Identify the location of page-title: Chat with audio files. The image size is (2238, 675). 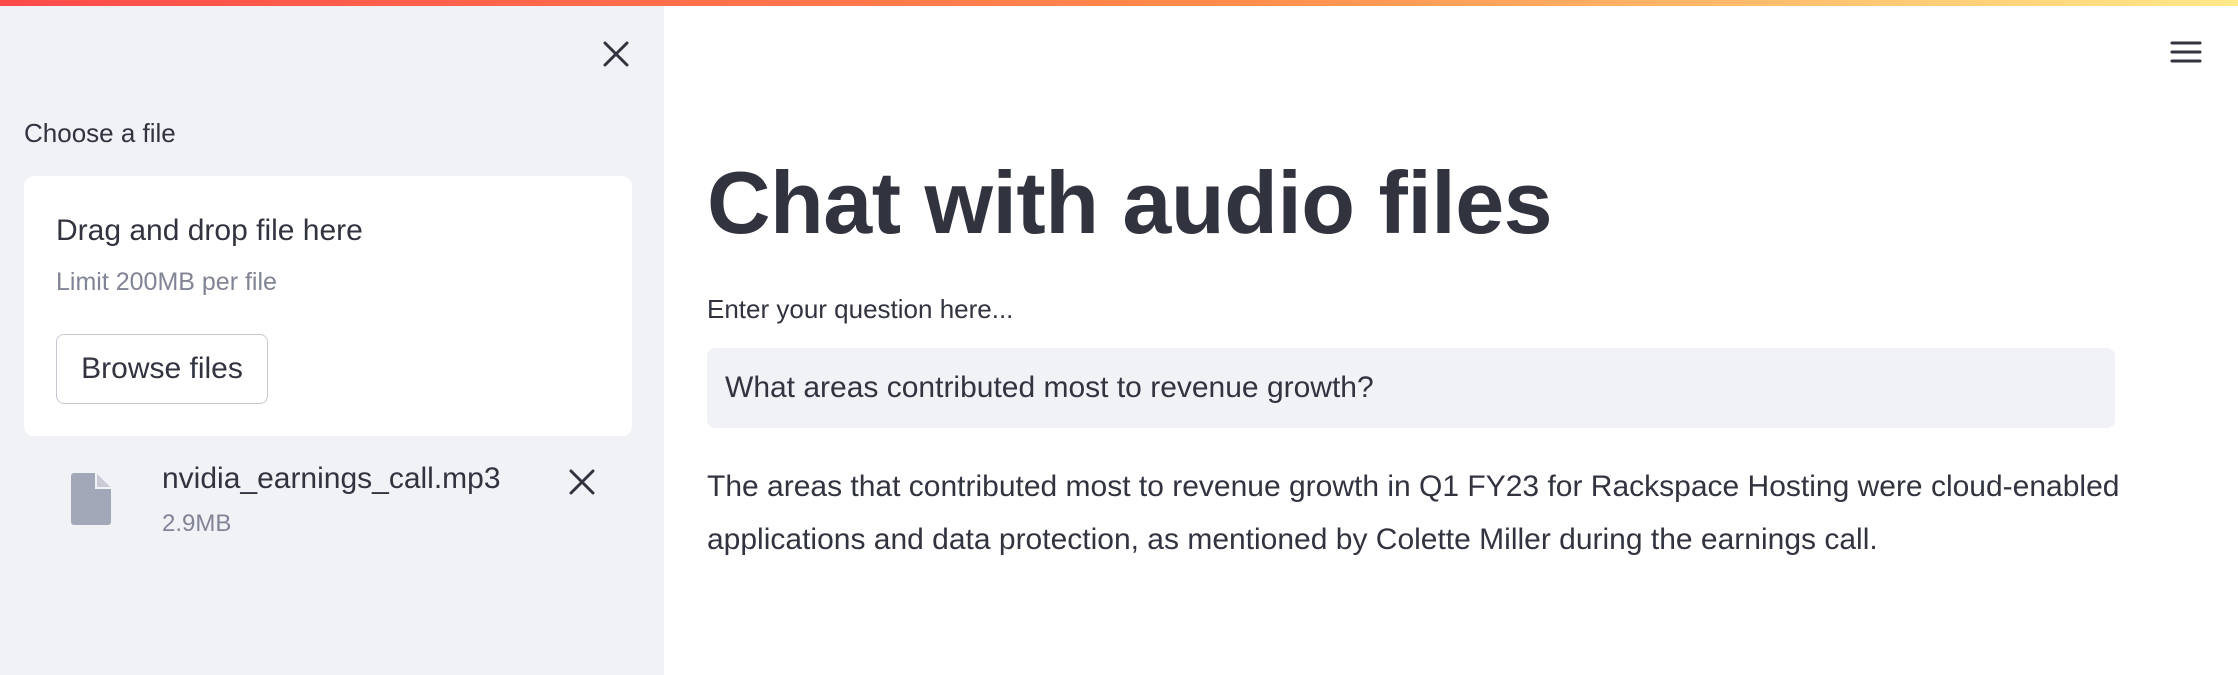
(1130, 202).